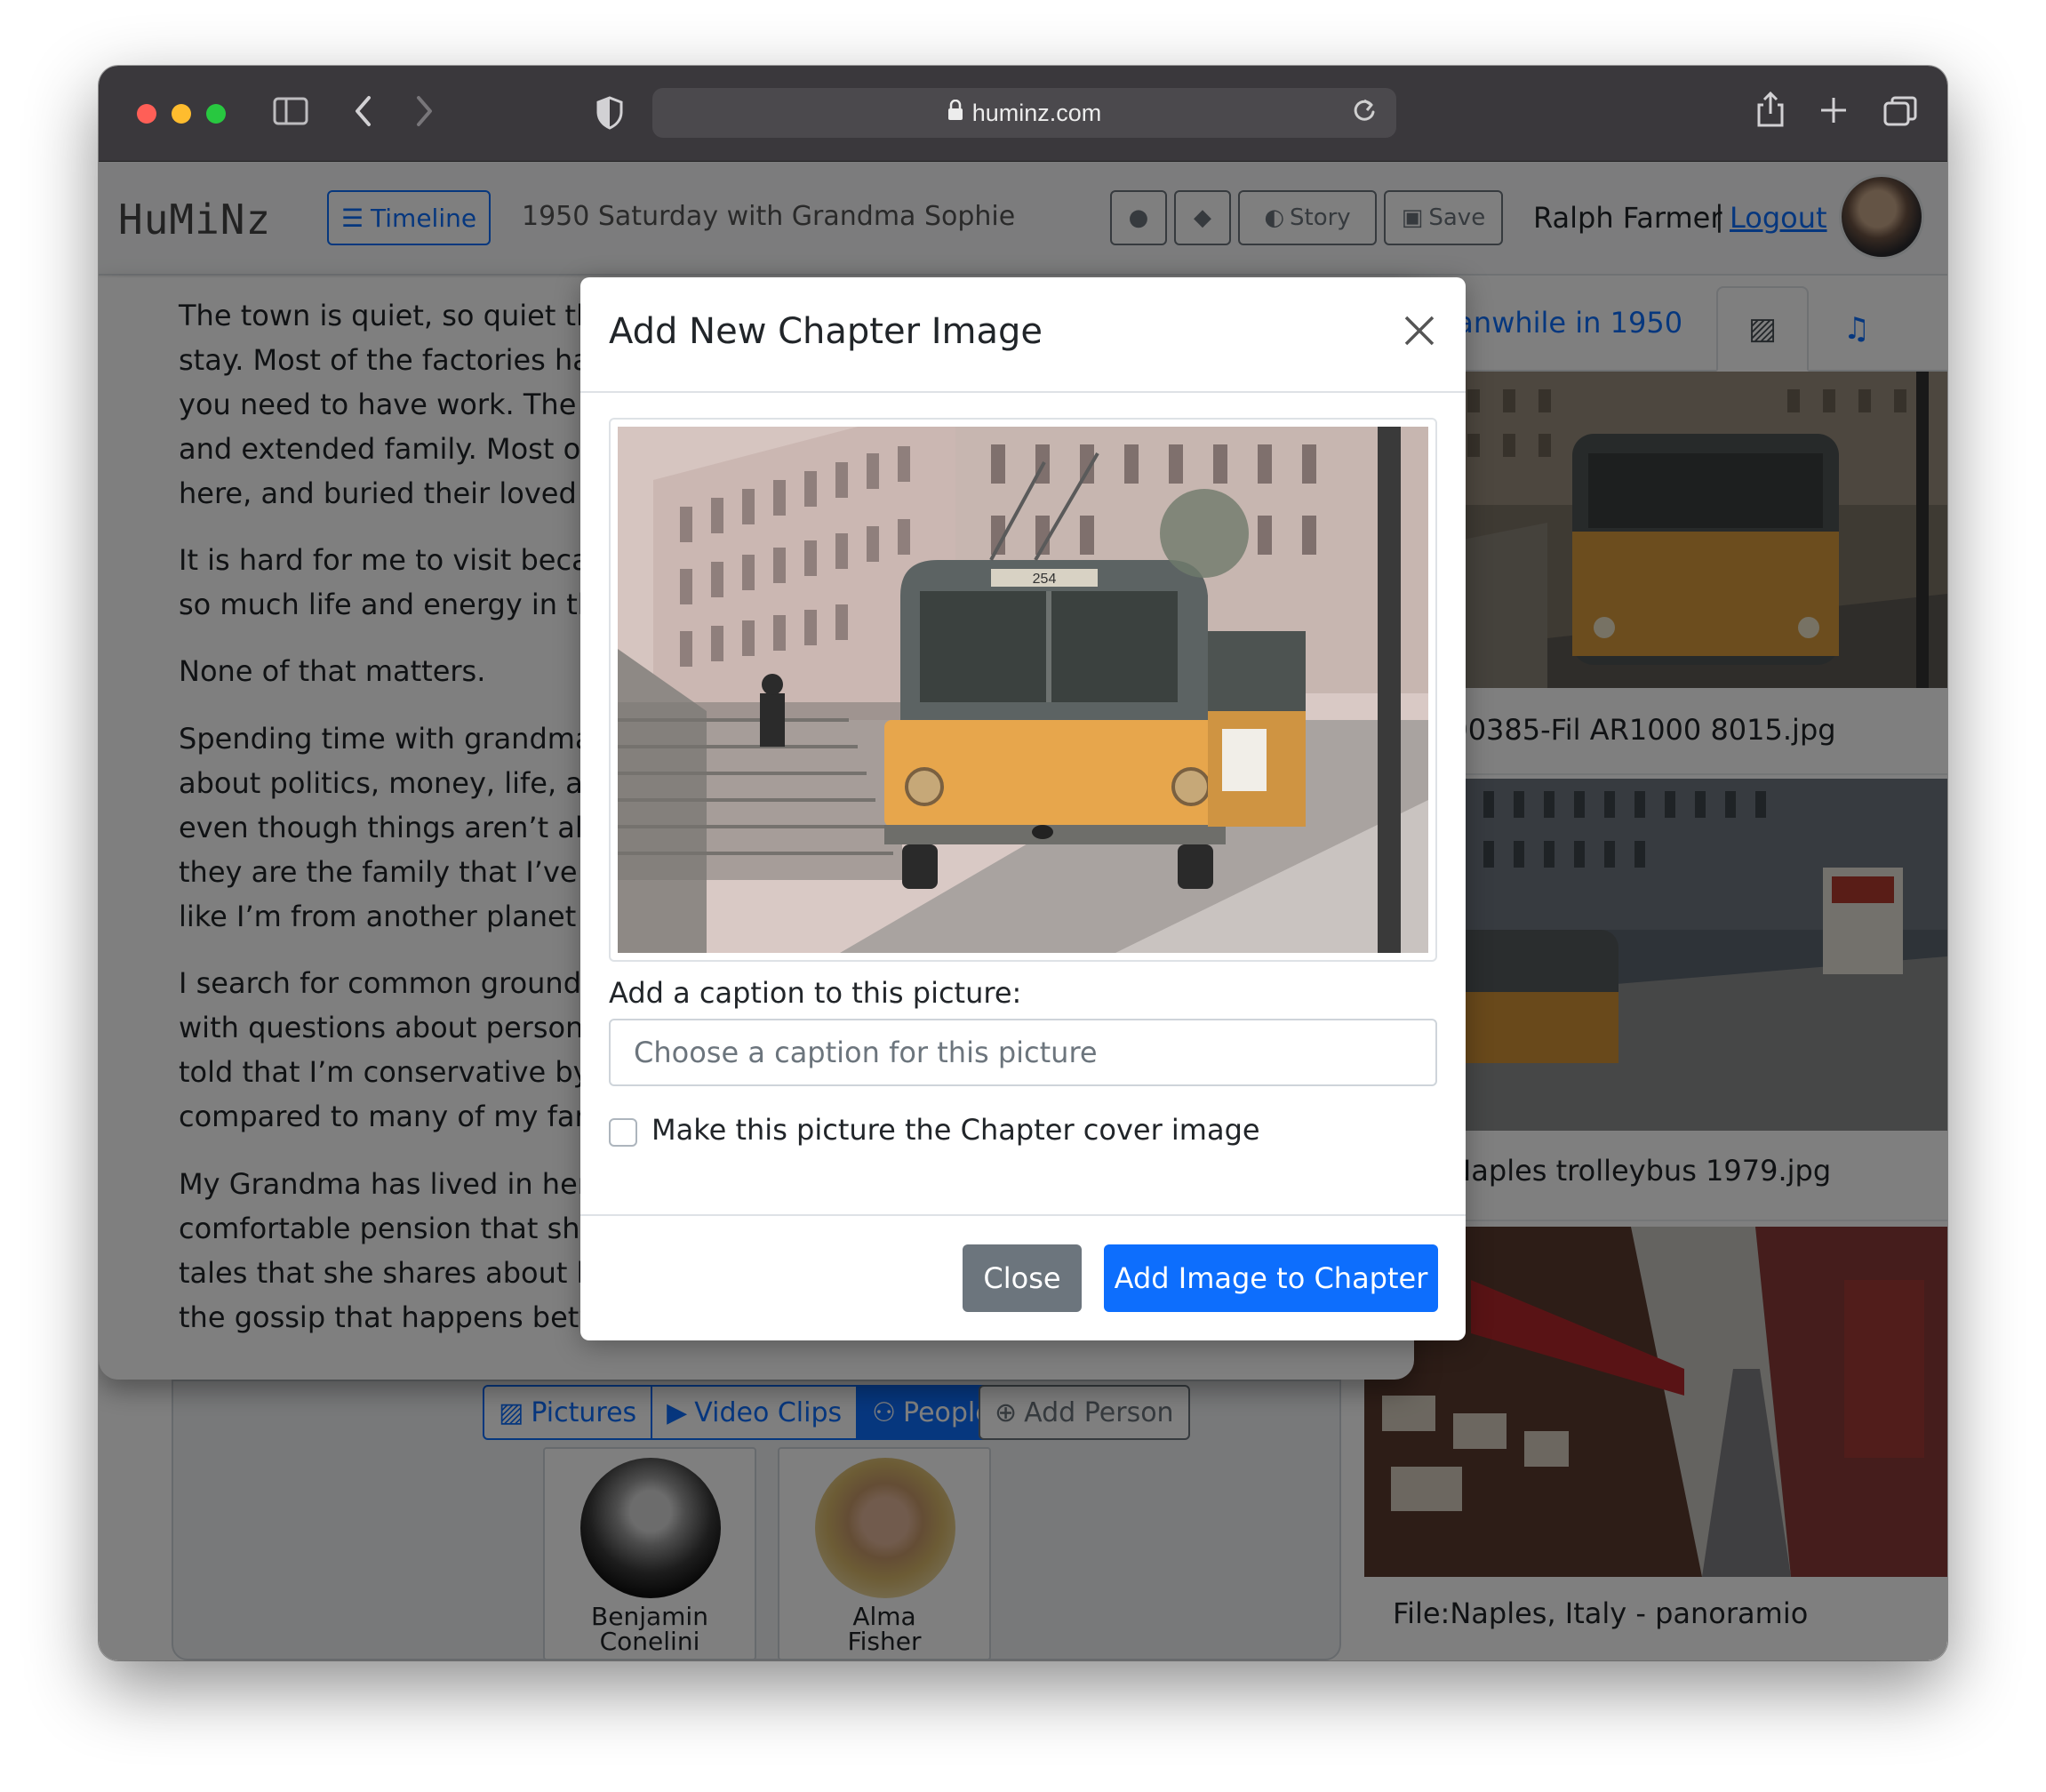 This screenshot has width=2046, height=1792. What do you see at coordinates (290, 114) in the screenshot?
I see `sidebar-icon` at bounding box center [290, 114].